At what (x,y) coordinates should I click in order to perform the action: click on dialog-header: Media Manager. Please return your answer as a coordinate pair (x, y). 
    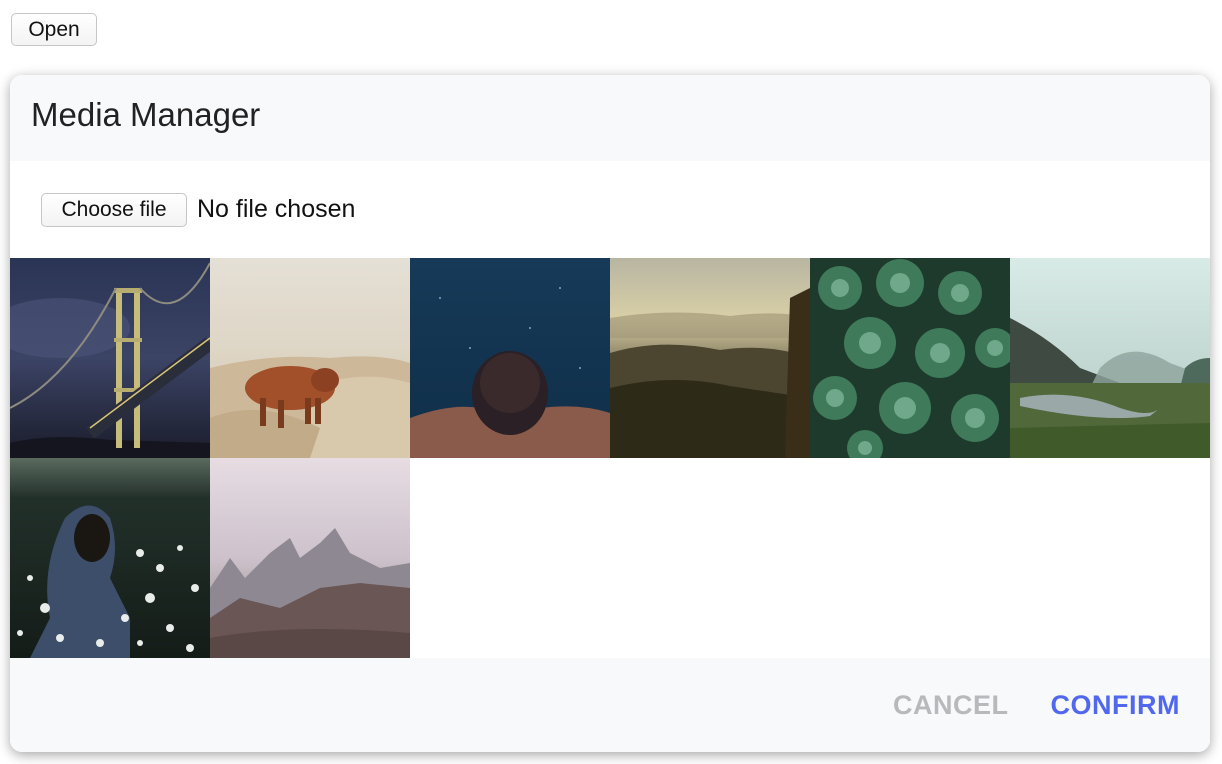
    Looking at the image, I should click on (610, 118).